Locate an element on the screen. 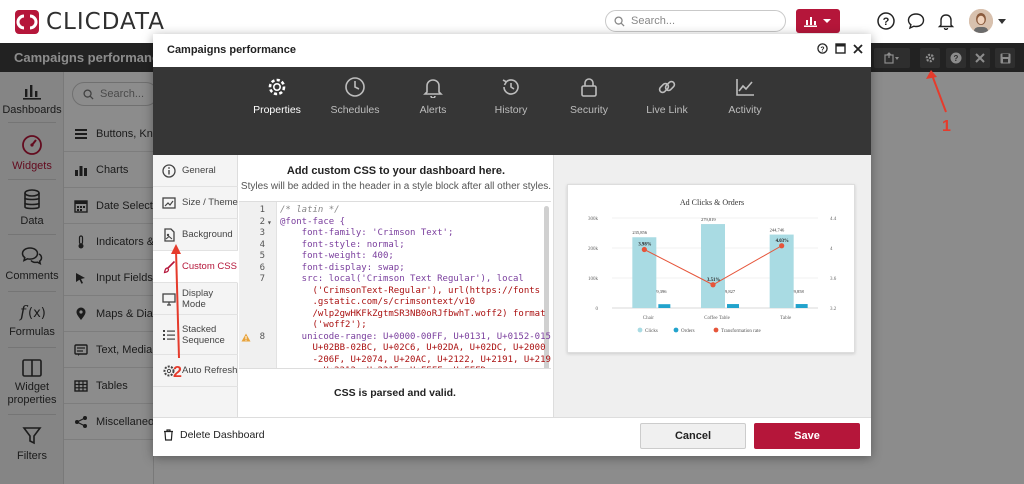 This screenshot has width=1024, height=484. annotation-marker-2: 2 is located at coordinates (177, 372).